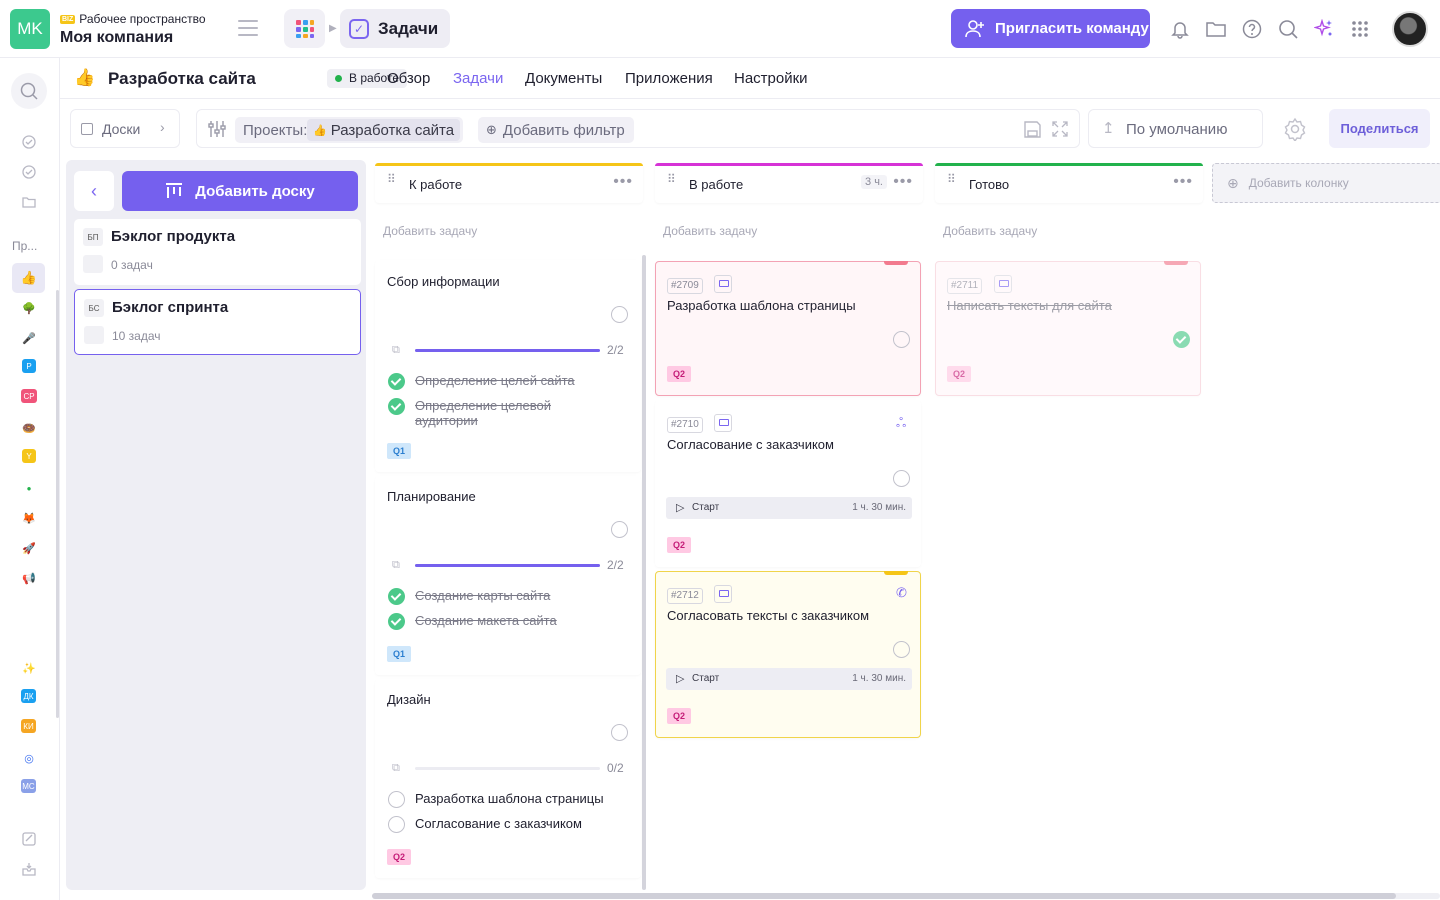 This screenshot has height=900, width=1440. Describe the element at coordinates (29, 456) in the screenshot. I see `rail-y-icon: Y` at that location.